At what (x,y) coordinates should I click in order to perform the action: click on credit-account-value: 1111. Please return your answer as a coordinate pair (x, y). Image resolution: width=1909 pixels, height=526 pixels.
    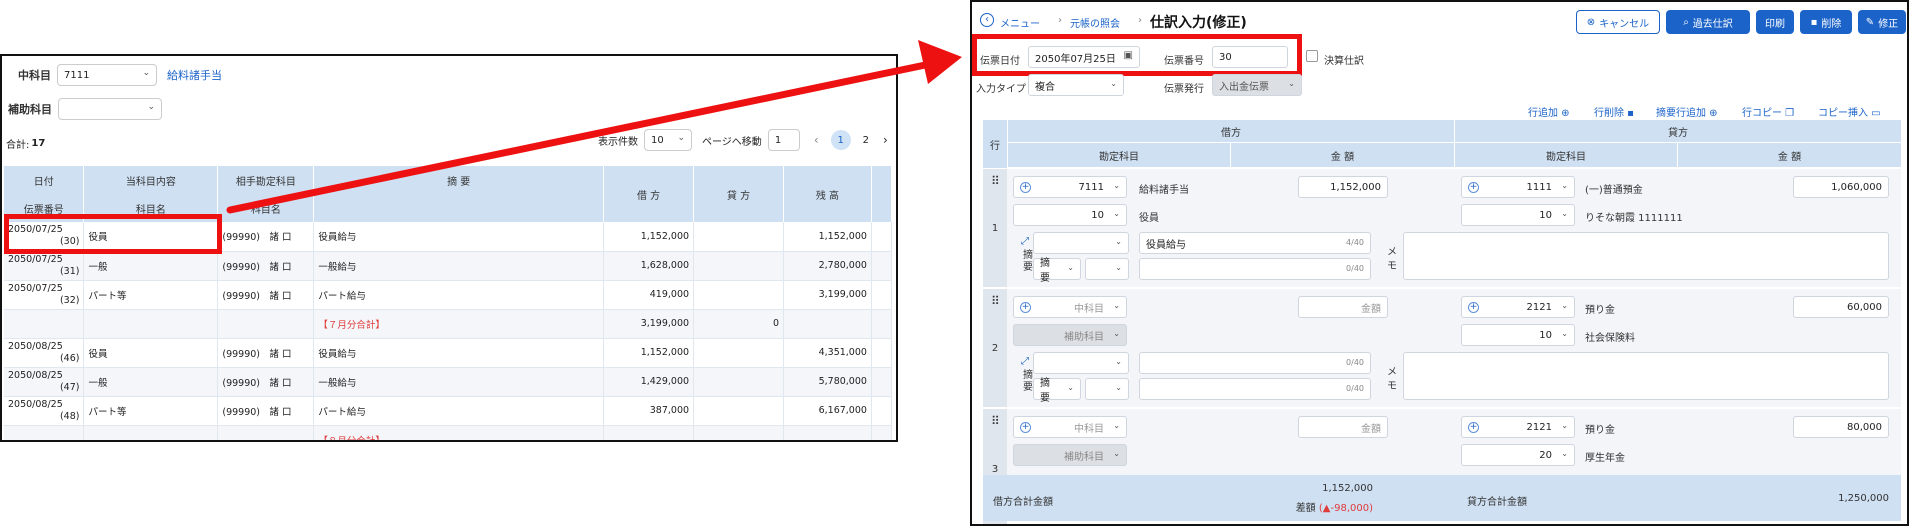
    Looking at the image, I should click on (1539, 187).